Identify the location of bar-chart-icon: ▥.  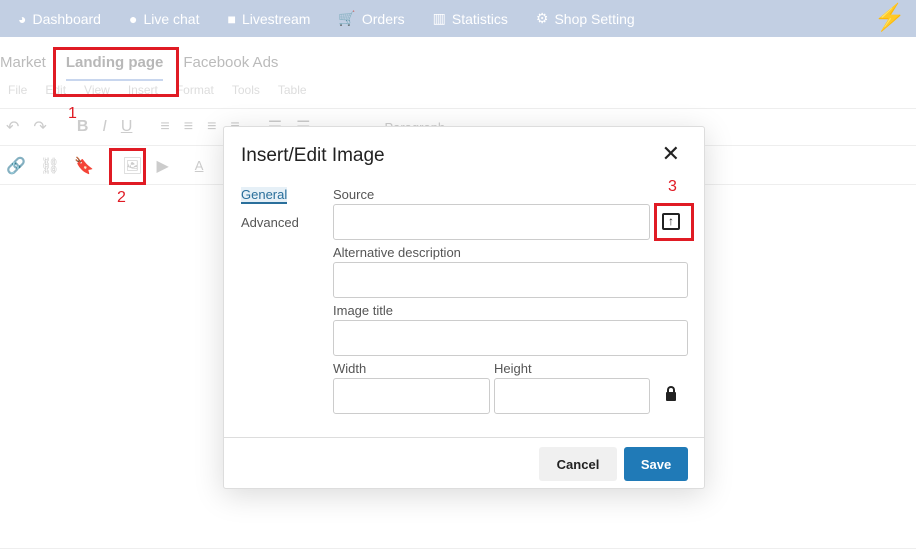
(439, 18).